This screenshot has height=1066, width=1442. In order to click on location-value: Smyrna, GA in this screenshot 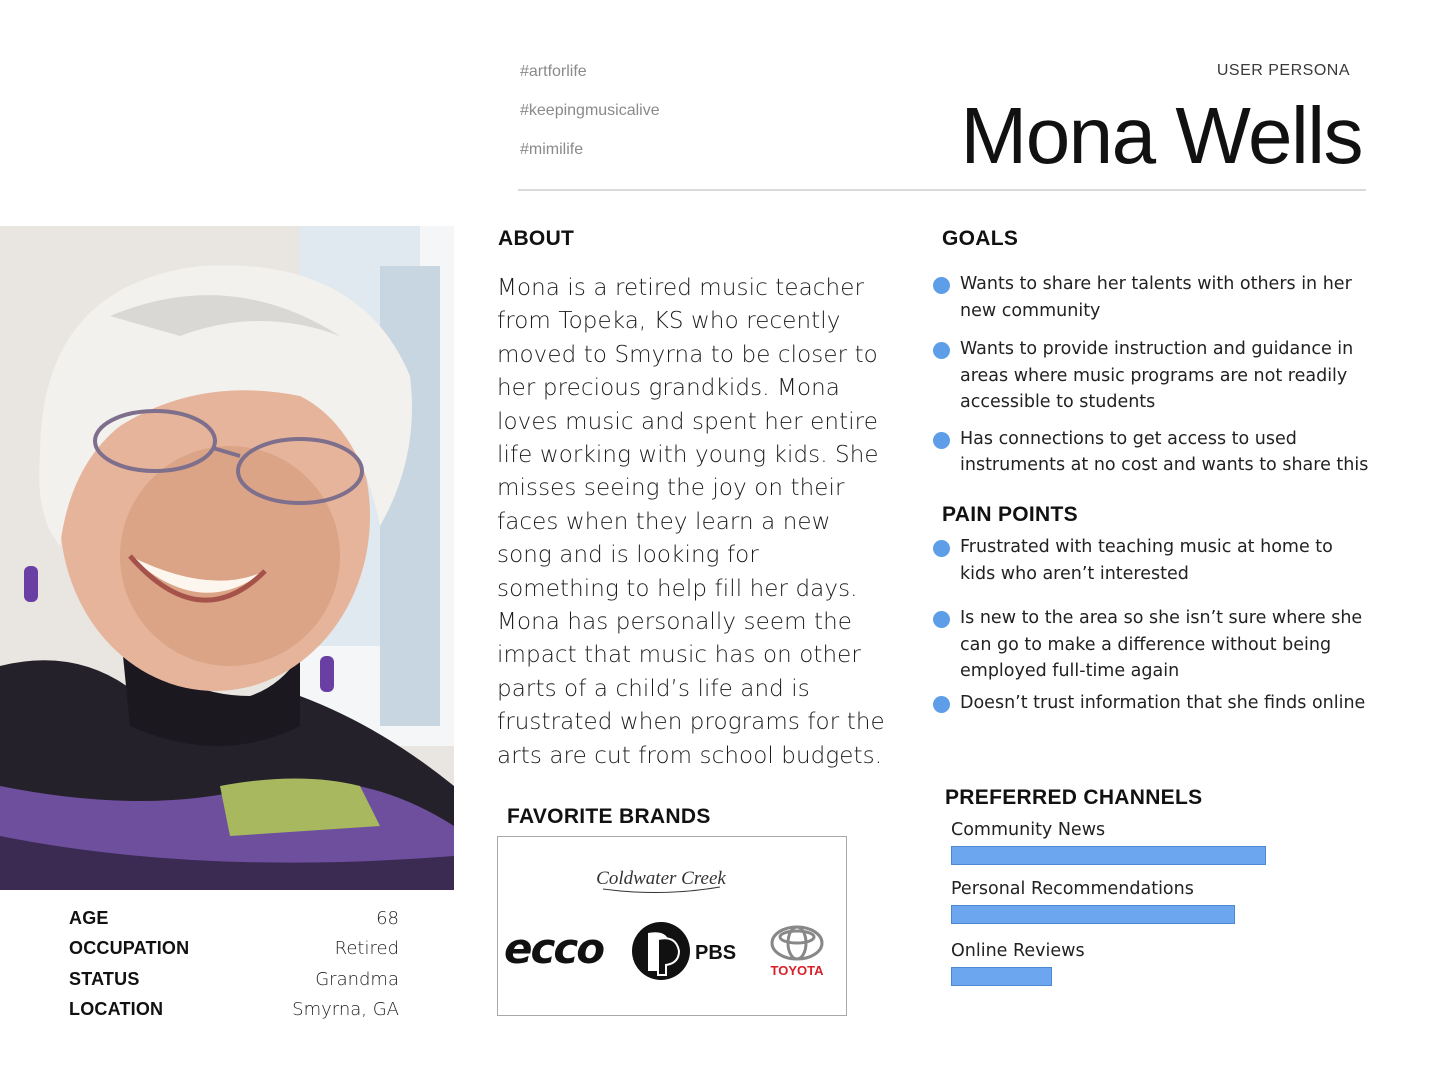, I will do `click(345, 1010)`.